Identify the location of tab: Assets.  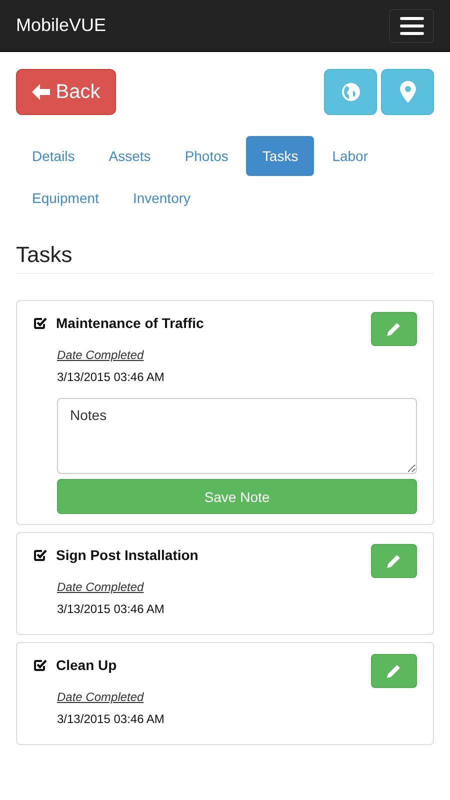
(129, 156).